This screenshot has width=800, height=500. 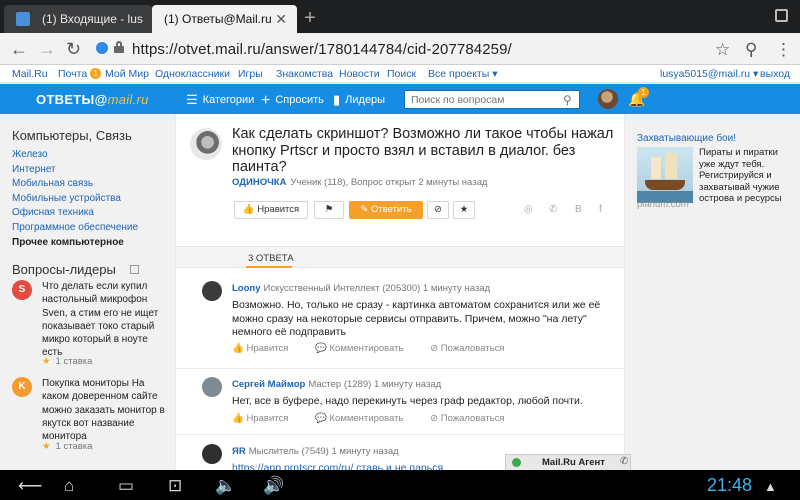 I want to click on category-link: Мобильные устройства, so click(x=75, y=199).